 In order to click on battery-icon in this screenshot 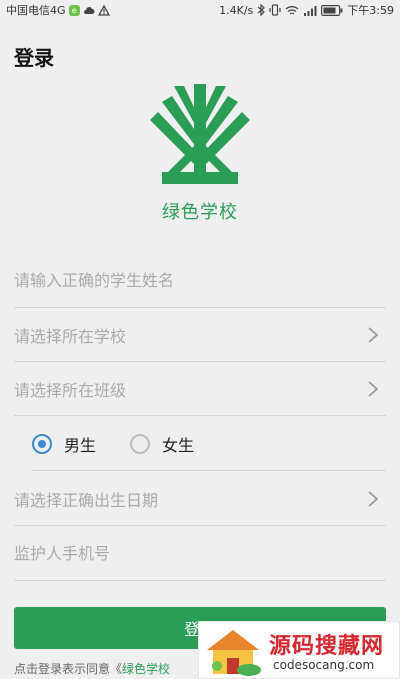, I will do `click(332, 10)`.